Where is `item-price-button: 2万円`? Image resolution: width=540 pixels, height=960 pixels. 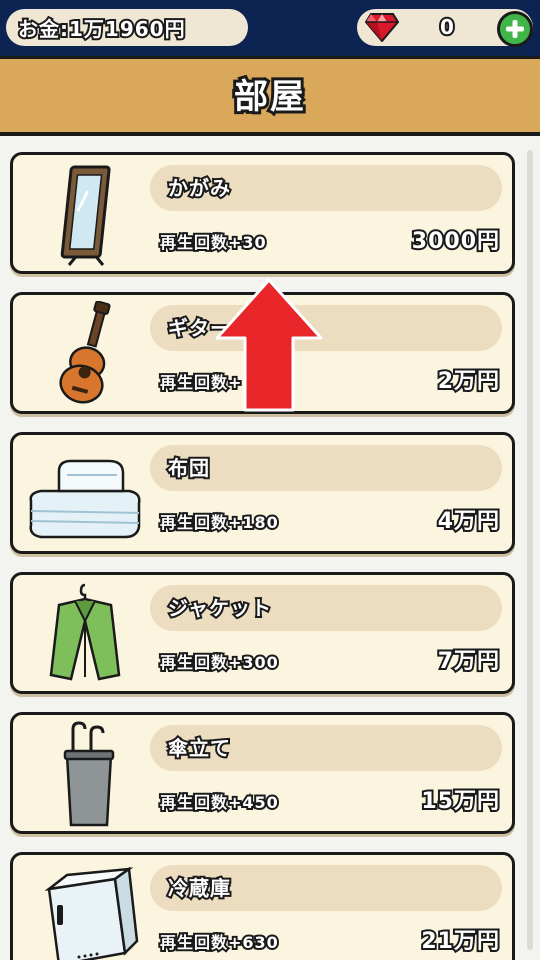 item-price-button: 2万円 is located at coordinates (468, 382).